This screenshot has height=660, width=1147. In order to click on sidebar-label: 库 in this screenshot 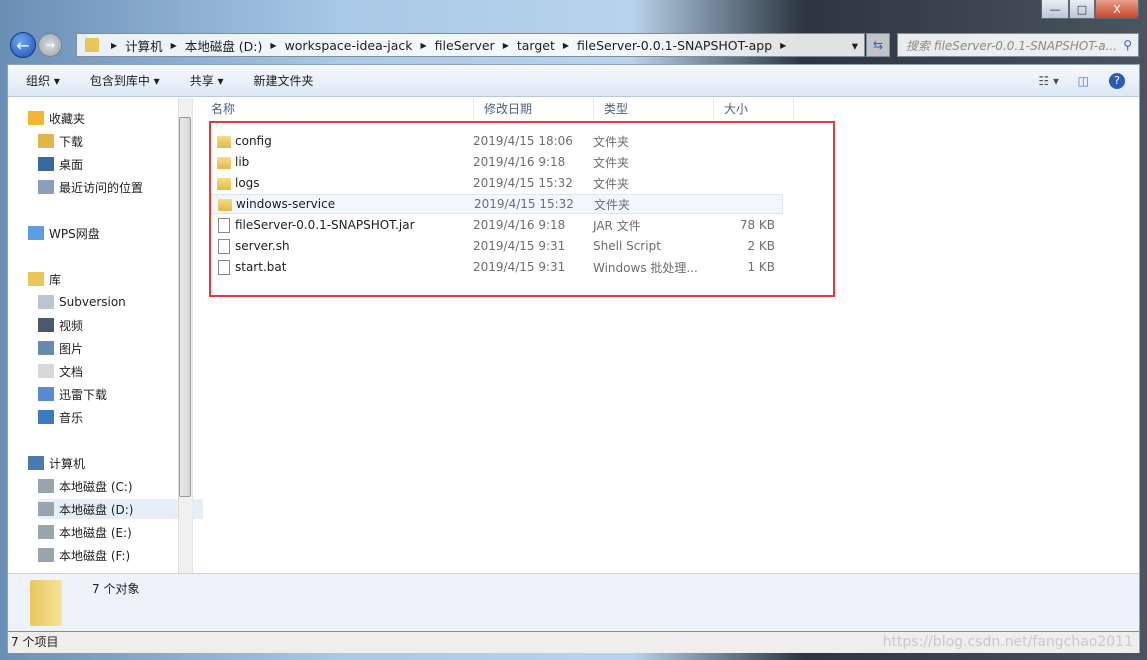, I will do `click(55, 279)`.